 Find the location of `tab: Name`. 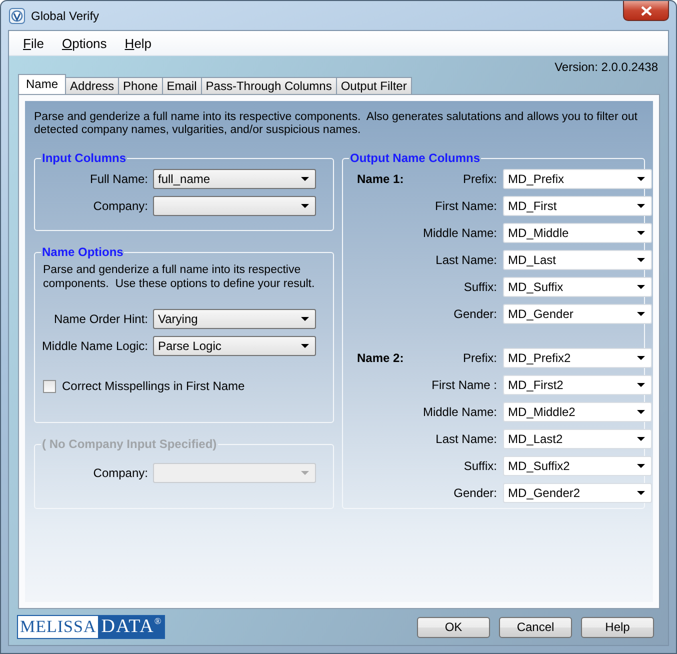

tab: Name is located at coordinates (42, 84).